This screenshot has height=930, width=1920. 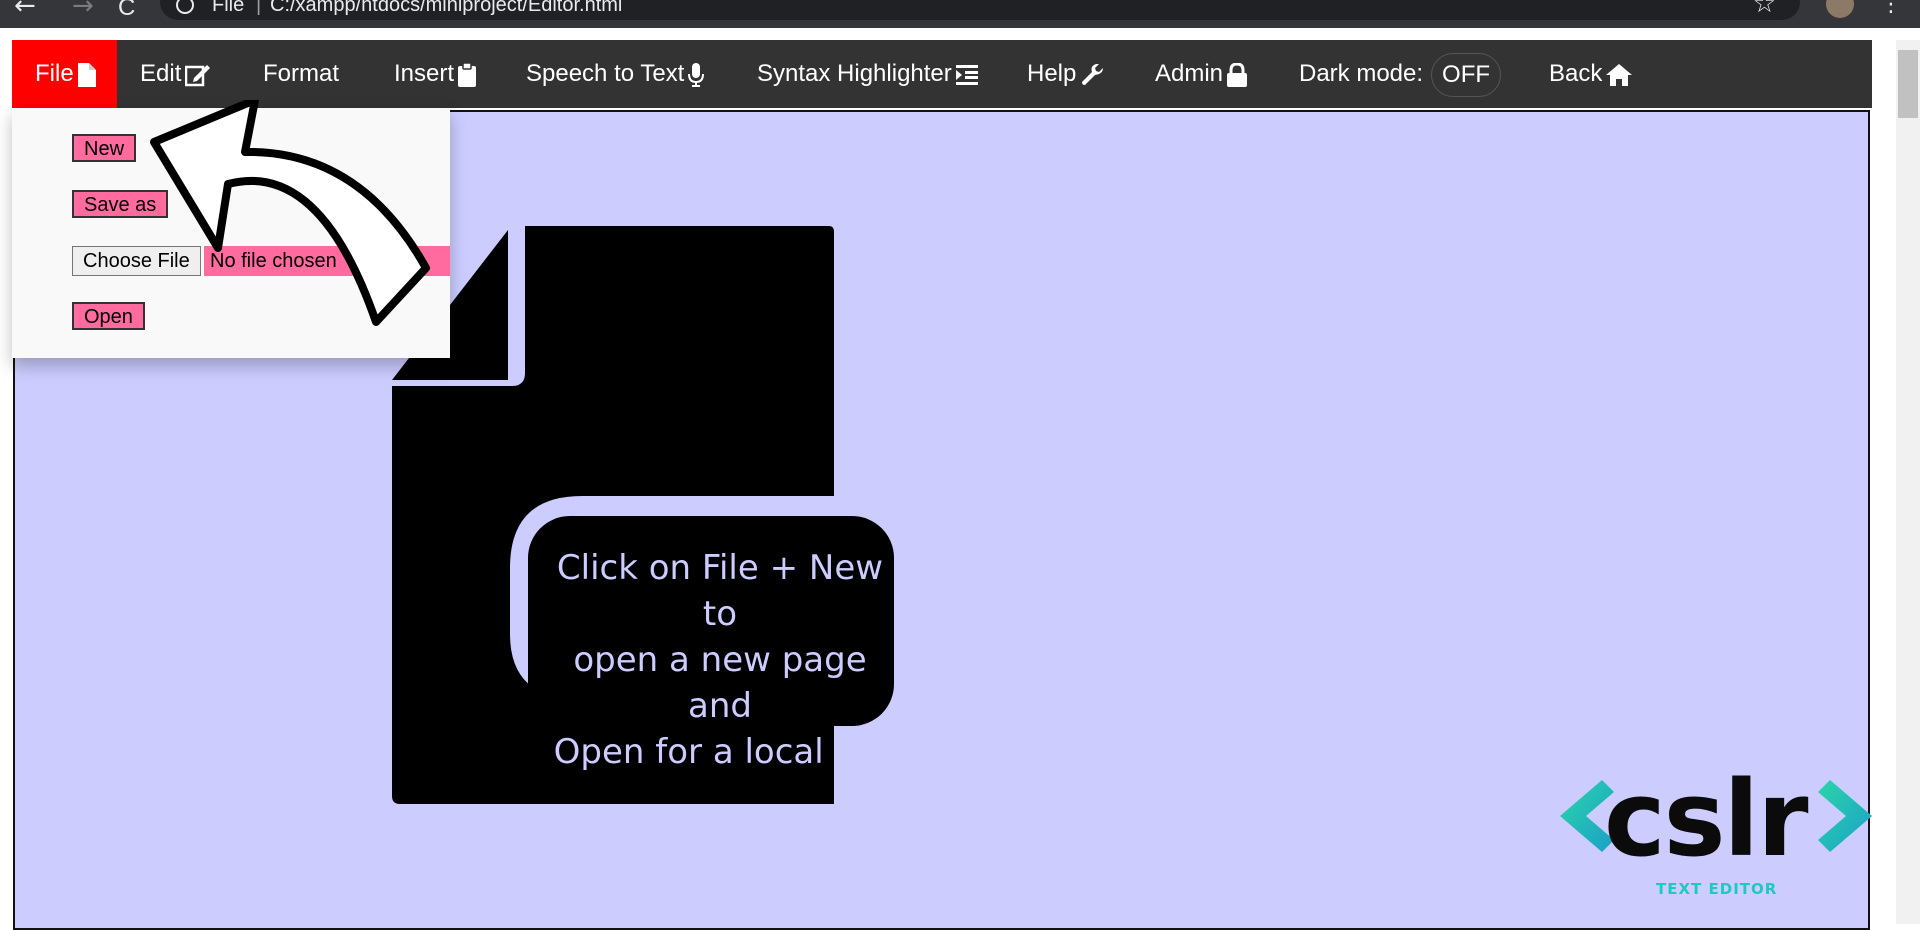 I want to click on open-button: Open, so click(x=108, y=316).